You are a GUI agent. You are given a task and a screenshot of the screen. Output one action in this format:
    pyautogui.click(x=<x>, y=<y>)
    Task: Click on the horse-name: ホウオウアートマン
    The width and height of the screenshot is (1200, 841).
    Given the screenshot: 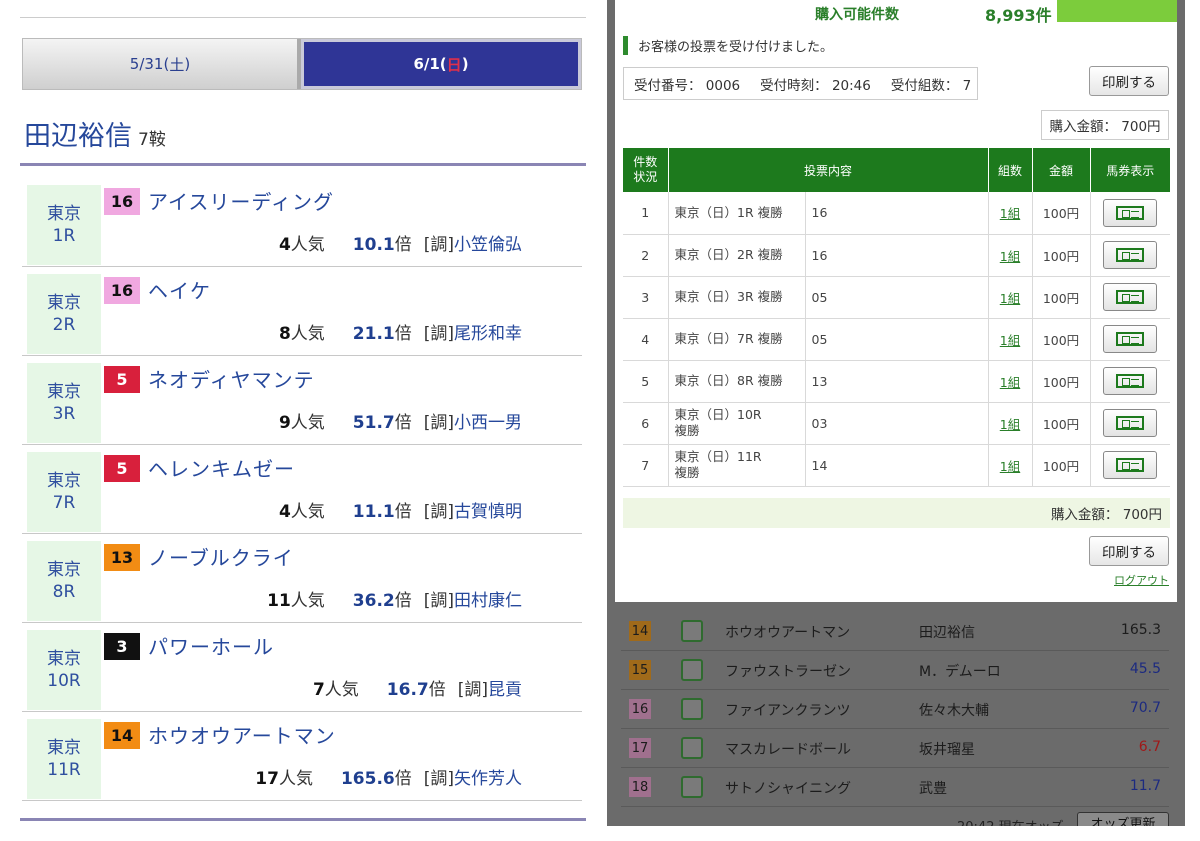 What is the action you would take?
    pyautogui.click(x=242, y=734)
    